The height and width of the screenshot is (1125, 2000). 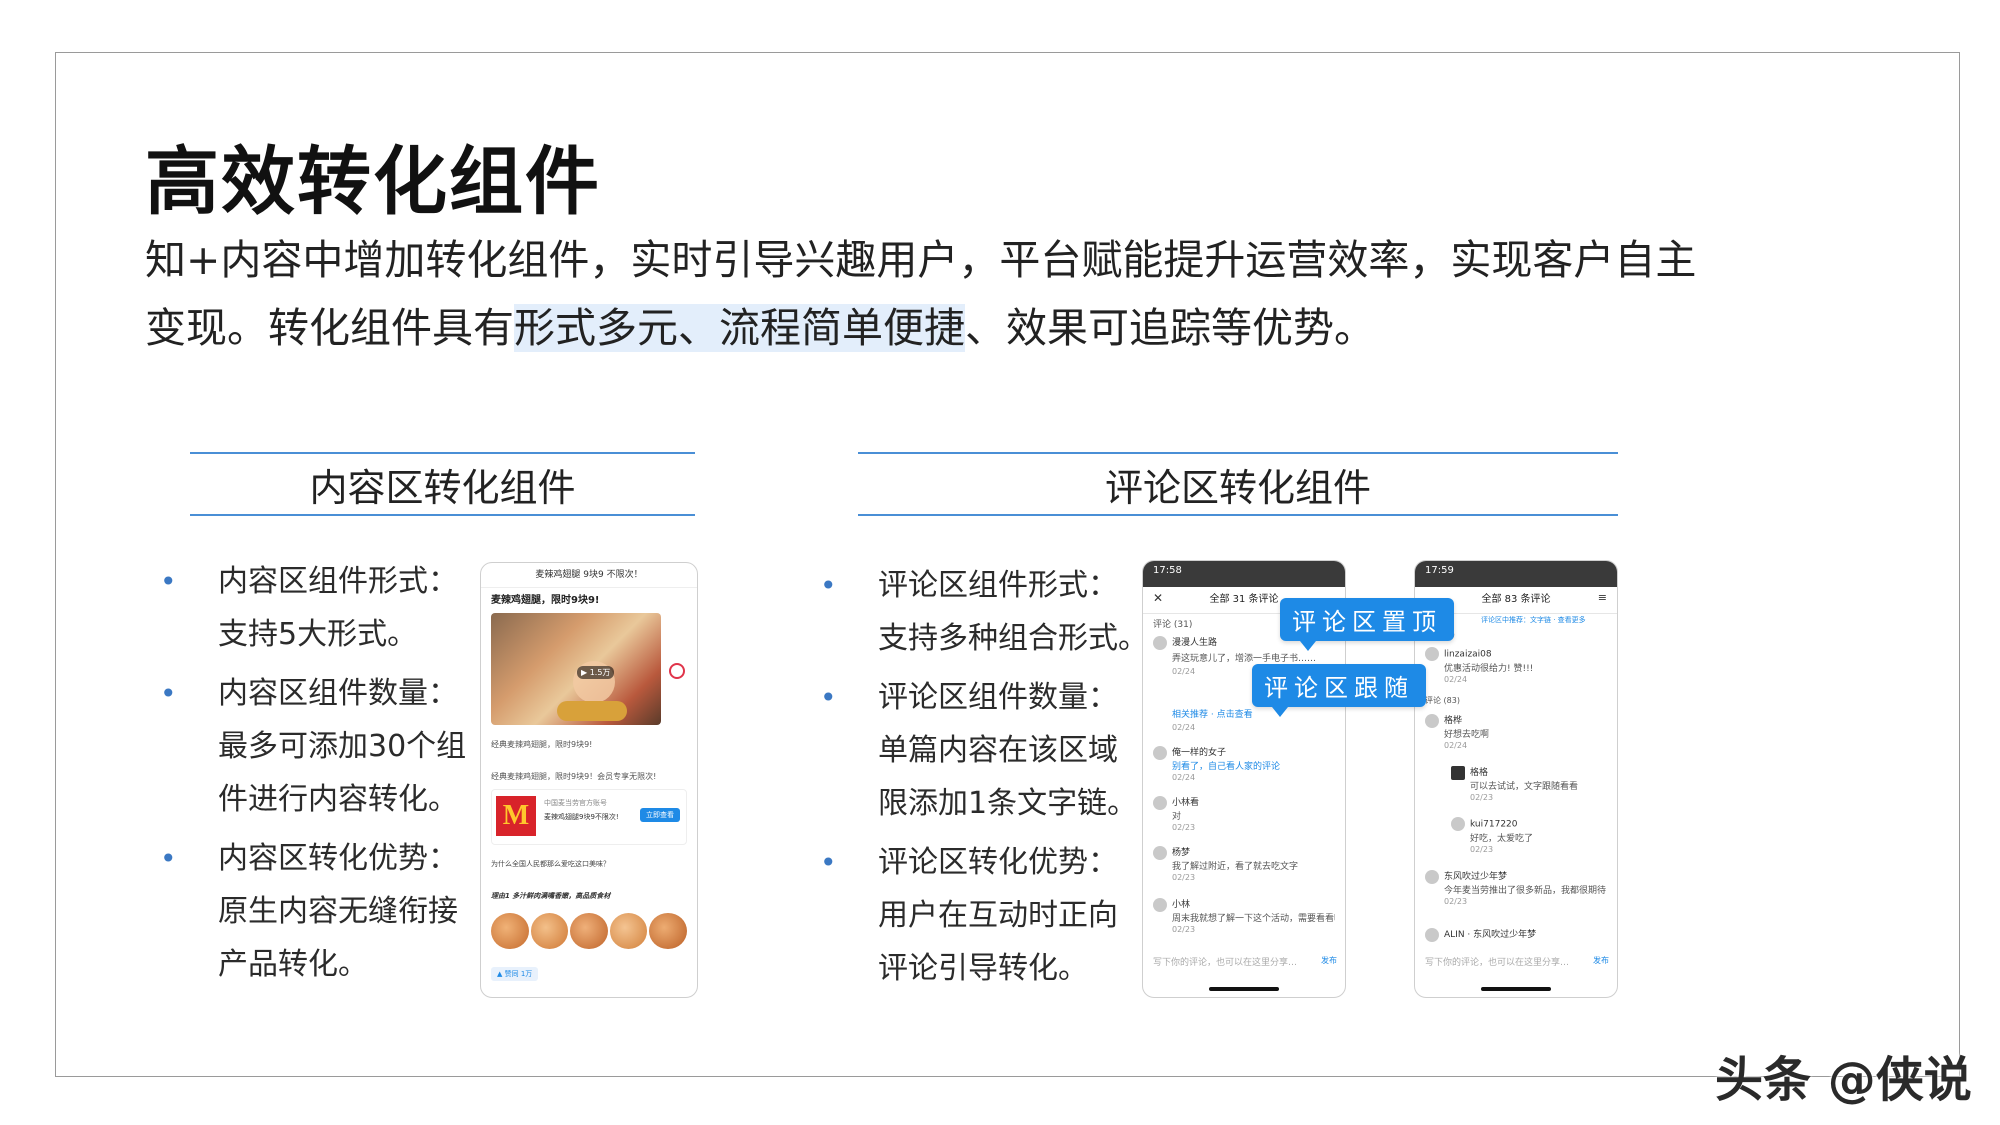 I want to click on bullet-line: 评论引导转化。, so click(x=983, y=968).